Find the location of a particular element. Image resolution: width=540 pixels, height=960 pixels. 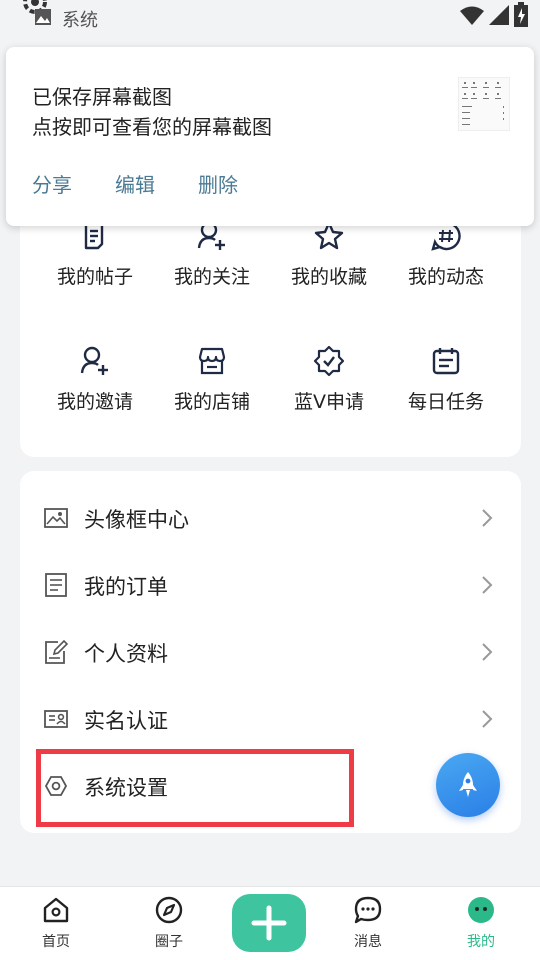

nav-label: 消息 is located at coordinates (368, 942).